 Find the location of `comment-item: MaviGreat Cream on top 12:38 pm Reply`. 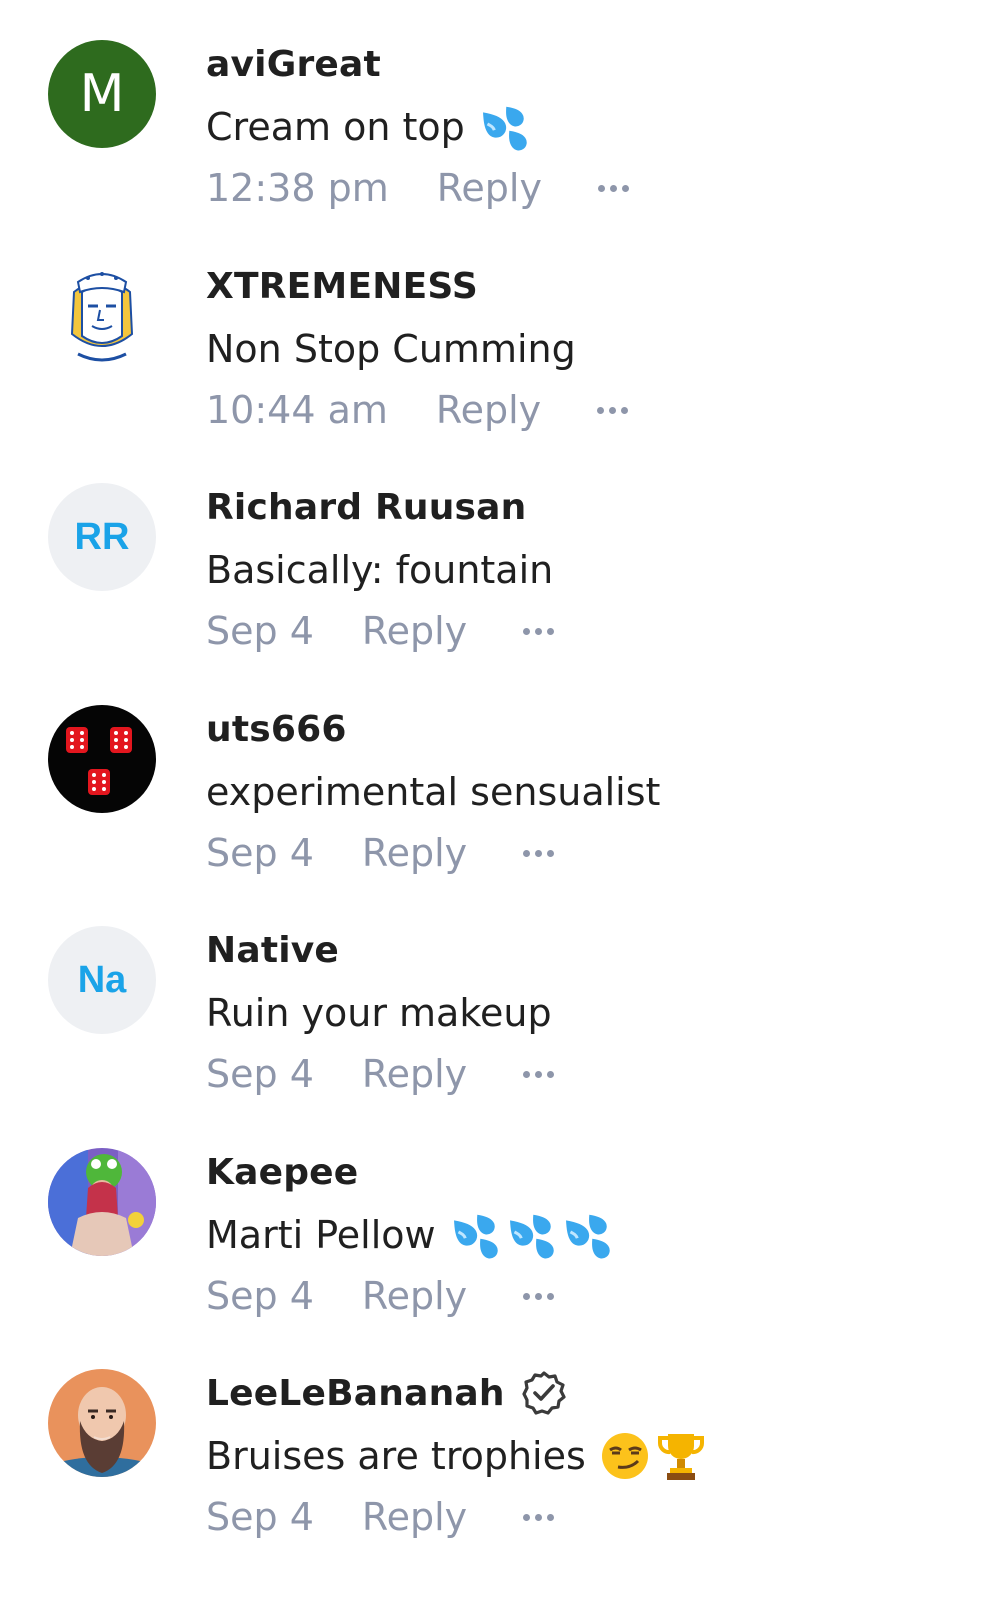

comment-item: MaviGreat Cream on top 12:38 pm Reply is located at coordinates (502, 115).